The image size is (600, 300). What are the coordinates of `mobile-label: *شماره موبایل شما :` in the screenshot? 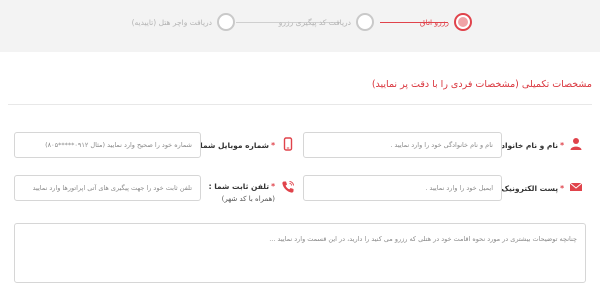 It's located at (234, 145).